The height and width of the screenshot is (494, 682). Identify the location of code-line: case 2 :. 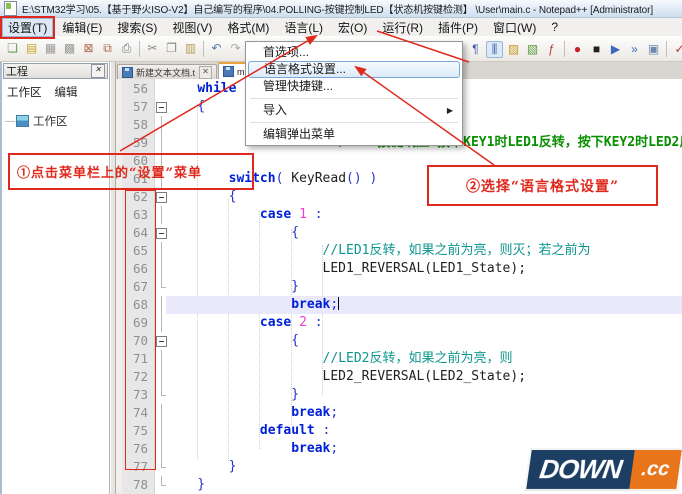
(244, 323).